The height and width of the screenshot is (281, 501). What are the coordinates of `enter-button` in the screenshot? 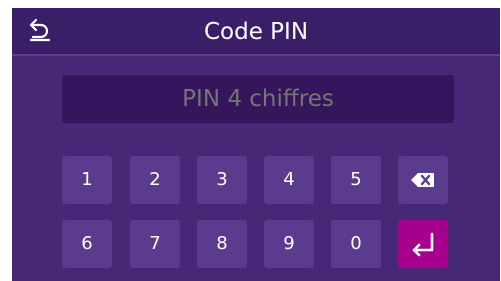 It's located at (423, 244).